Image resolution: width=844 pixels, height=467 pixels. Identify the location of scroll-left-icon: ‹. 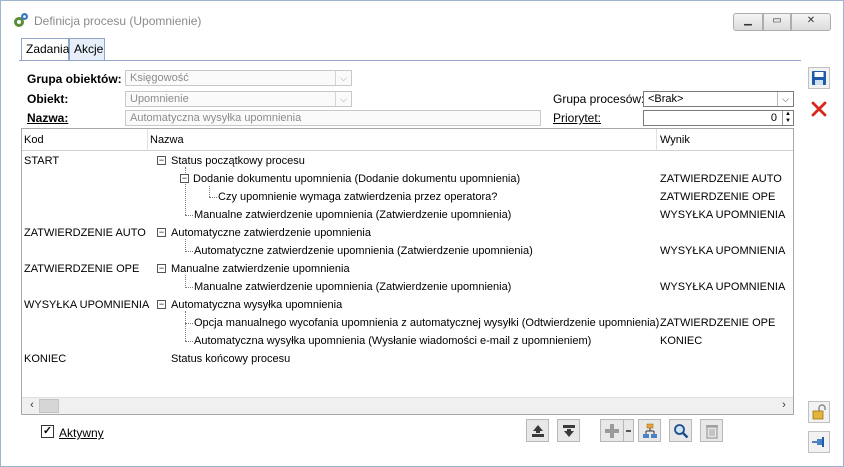
(32, 406).